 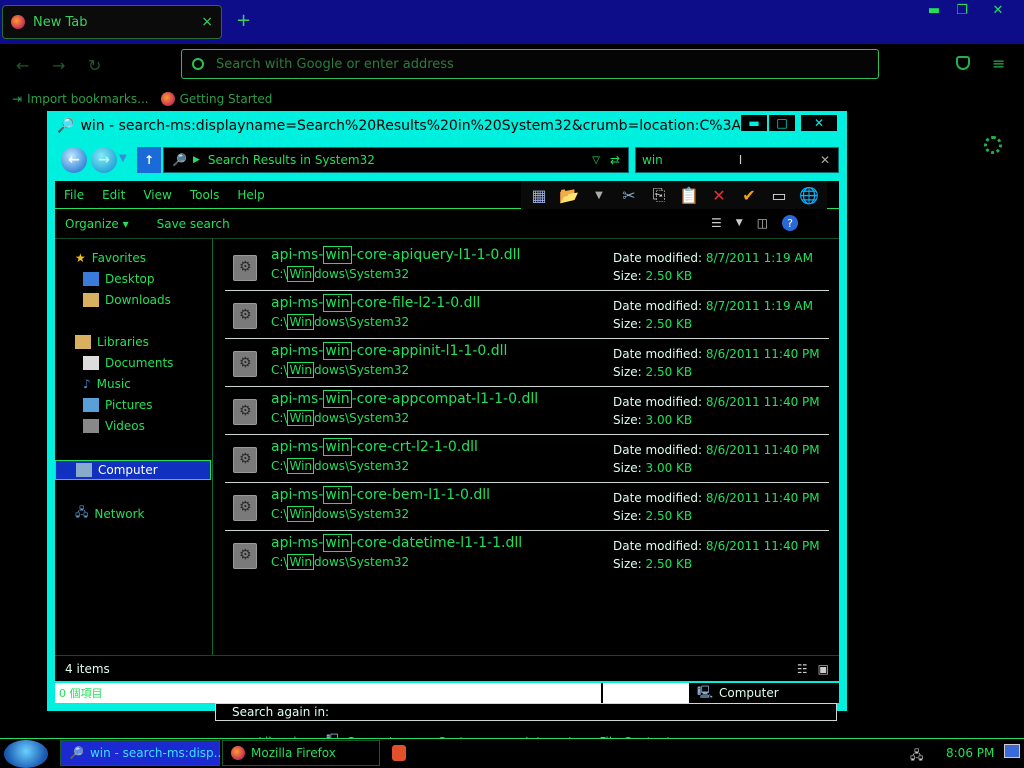 What do you see at coordinates (87, 668) in the screenshot?
I see `item-count: 4 items` at bounding box center [87, 668].